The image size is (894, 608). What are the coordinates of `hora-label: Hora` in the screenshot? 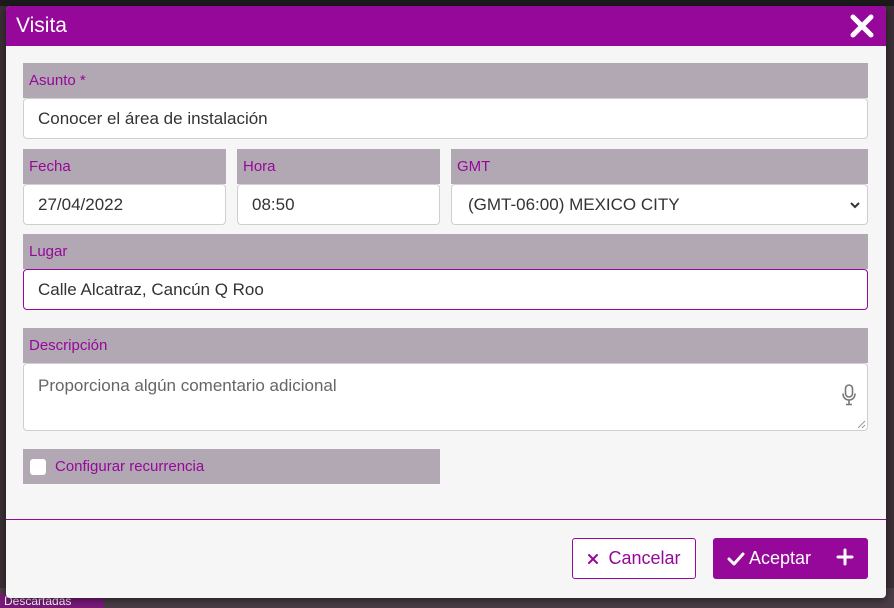 It's located at (338, 166).